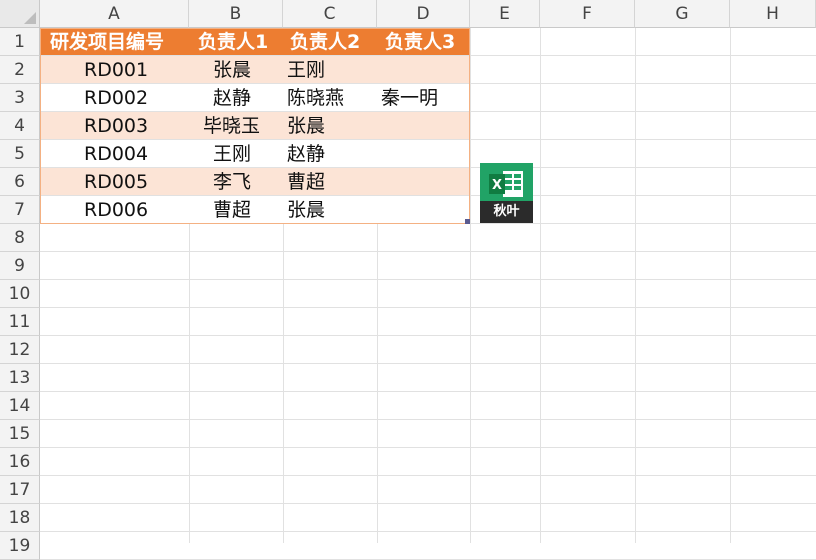 The height and width of the screenshot is (560, 816). I want to click on spreadsheet-icon: X, so click(506, 184).